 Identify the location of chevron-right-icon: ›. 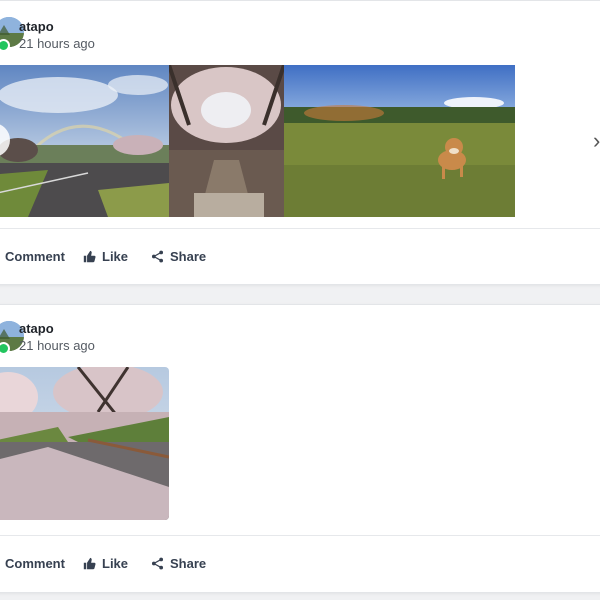
(596, 140).